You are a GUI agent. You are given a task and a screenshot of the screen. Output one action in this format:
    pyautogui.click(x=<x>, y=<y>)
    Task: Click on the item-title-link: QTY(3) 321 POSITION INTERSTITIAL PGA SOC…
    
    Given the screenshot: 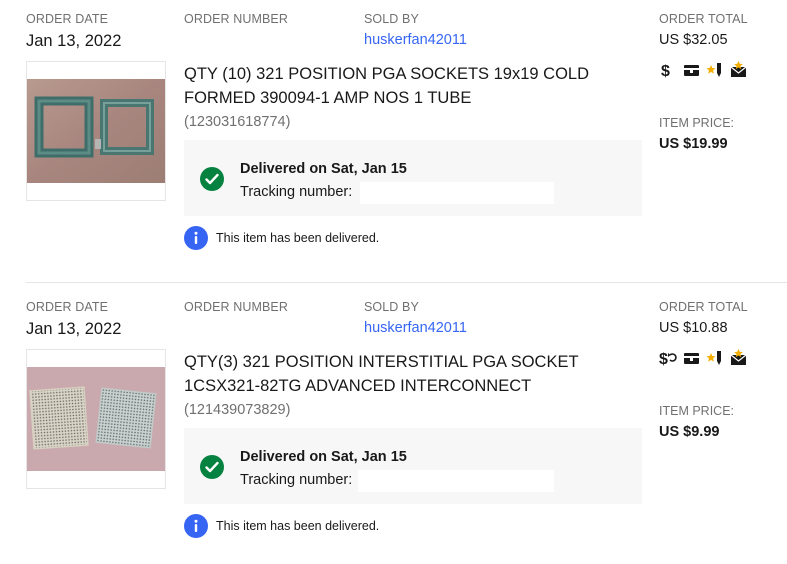 What is the action you would take?
    pyautogui.click(x=399, y=374)
    